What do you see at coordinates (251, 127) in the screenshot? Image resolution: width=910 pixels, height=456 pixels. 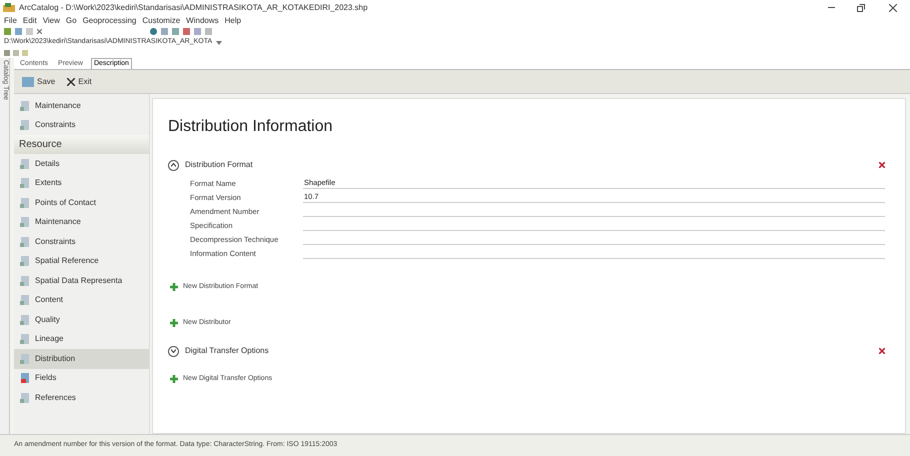 I see `page-heading: Distribution Information` at bounding box center [251, 127].